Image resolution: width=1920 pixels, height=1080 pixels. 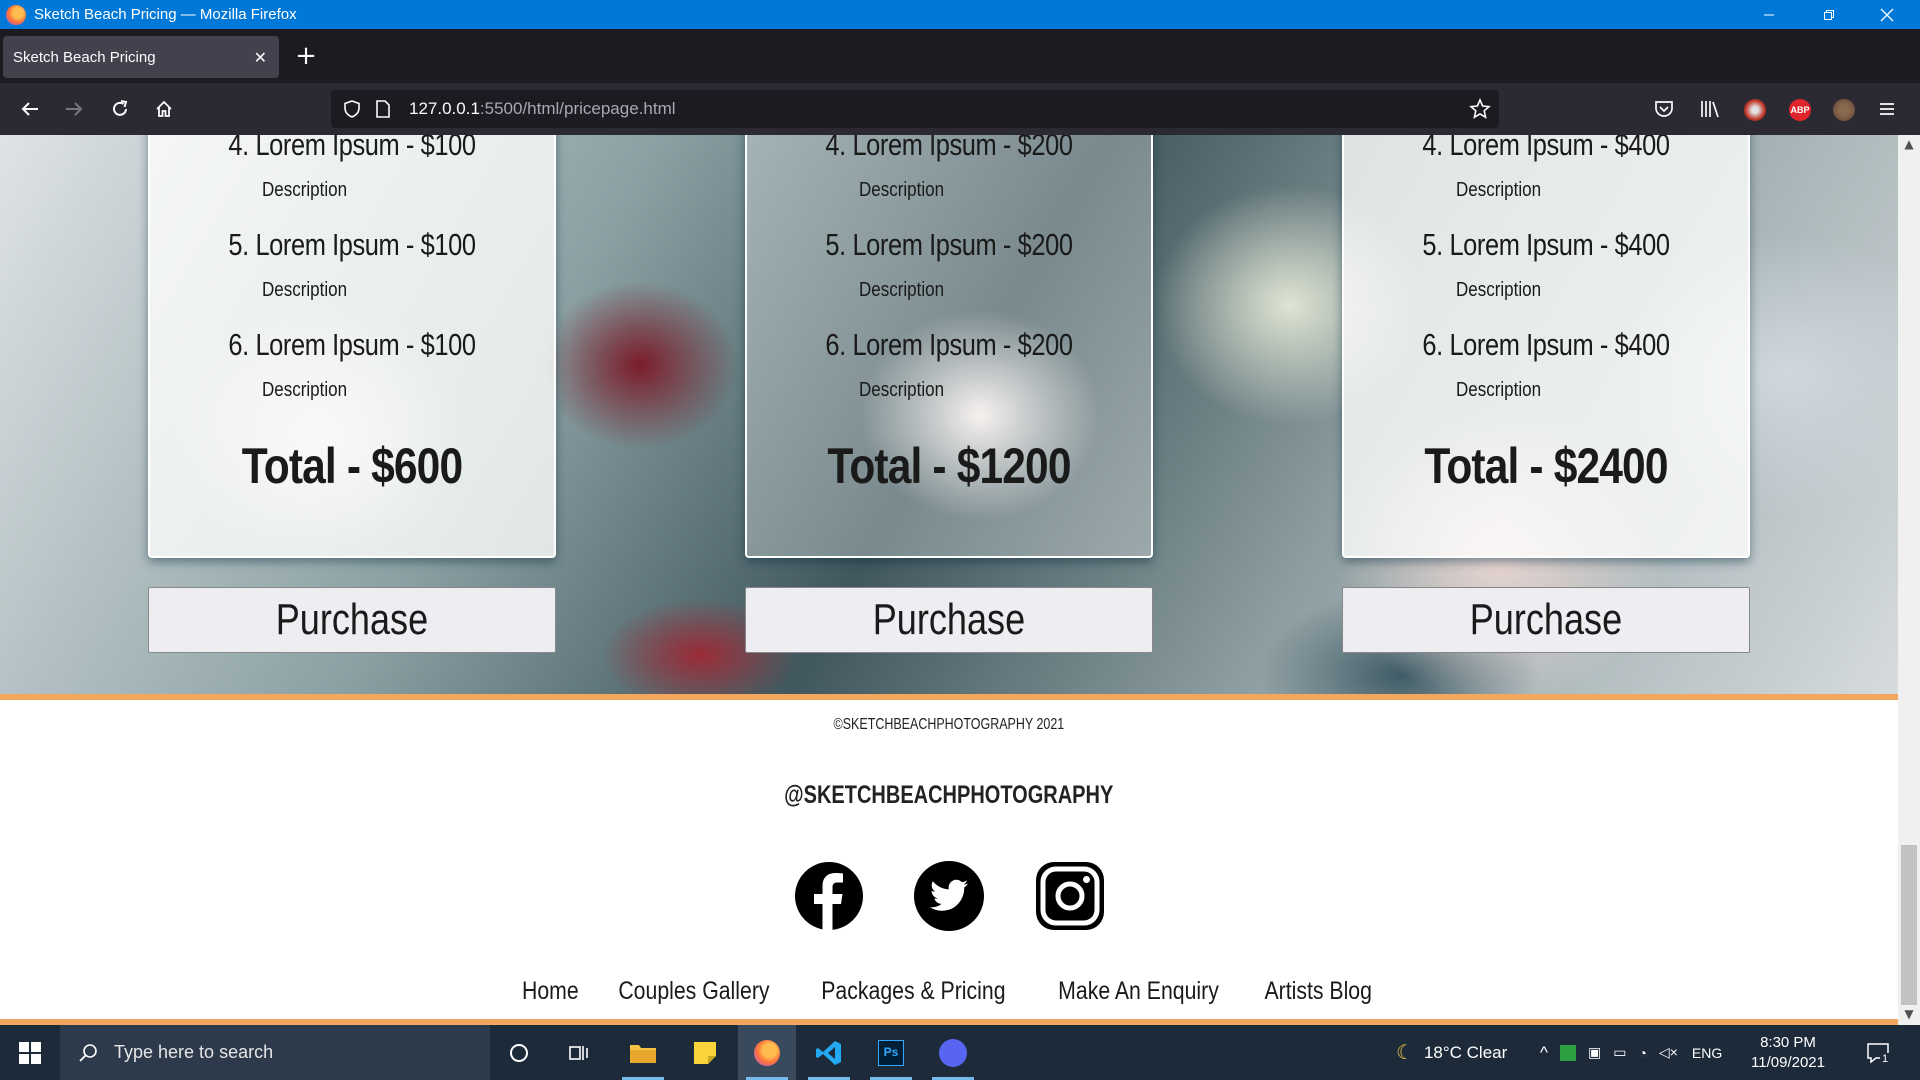 I want to click on url-bar: 127.0.0.1:5500/html/pricepage.html, so click(x=915, y=109).